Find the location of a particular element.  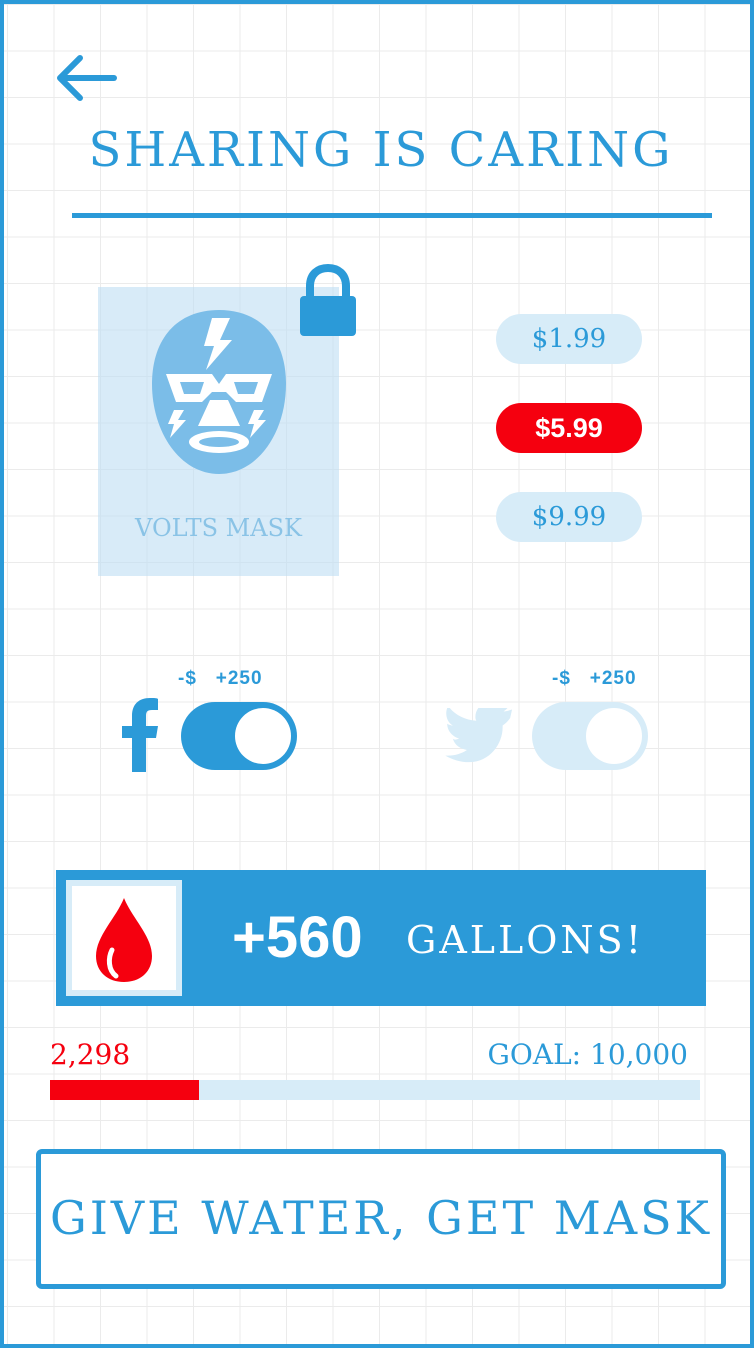

progress-current: 2,298 is located at coordinates (90, 1054).